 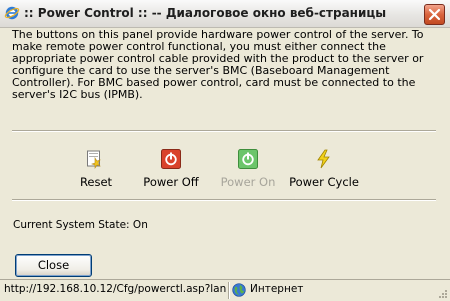 I want to click on close-button: Close, so click(x=53, y=265).